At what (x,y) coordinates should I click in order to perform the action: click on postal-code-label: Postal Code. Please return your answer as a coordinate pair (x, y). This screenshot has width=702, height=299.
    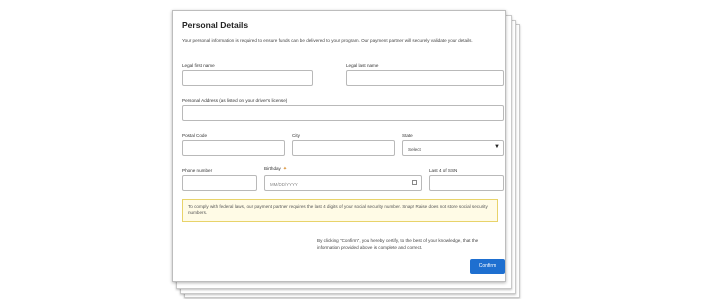
    Looking at the image, I should click on (195, 135).